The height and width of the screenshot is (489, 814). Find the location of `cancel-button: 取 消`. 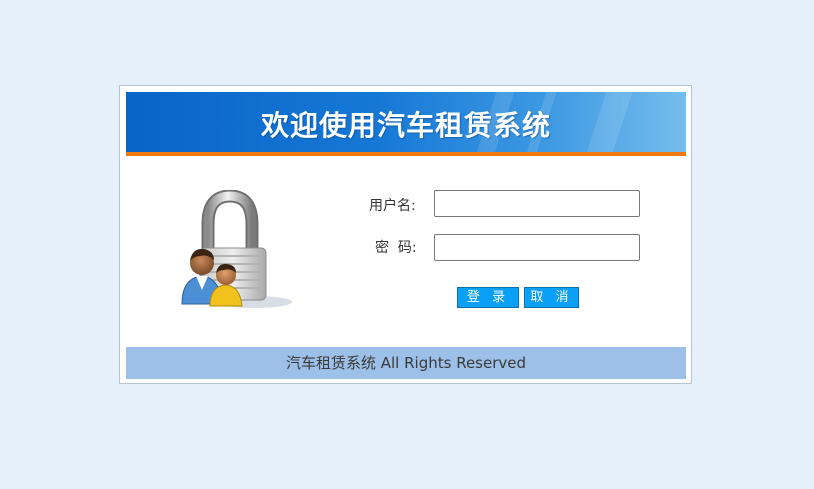

cancel-button: 取 消 is located at coordinates (551, 297).